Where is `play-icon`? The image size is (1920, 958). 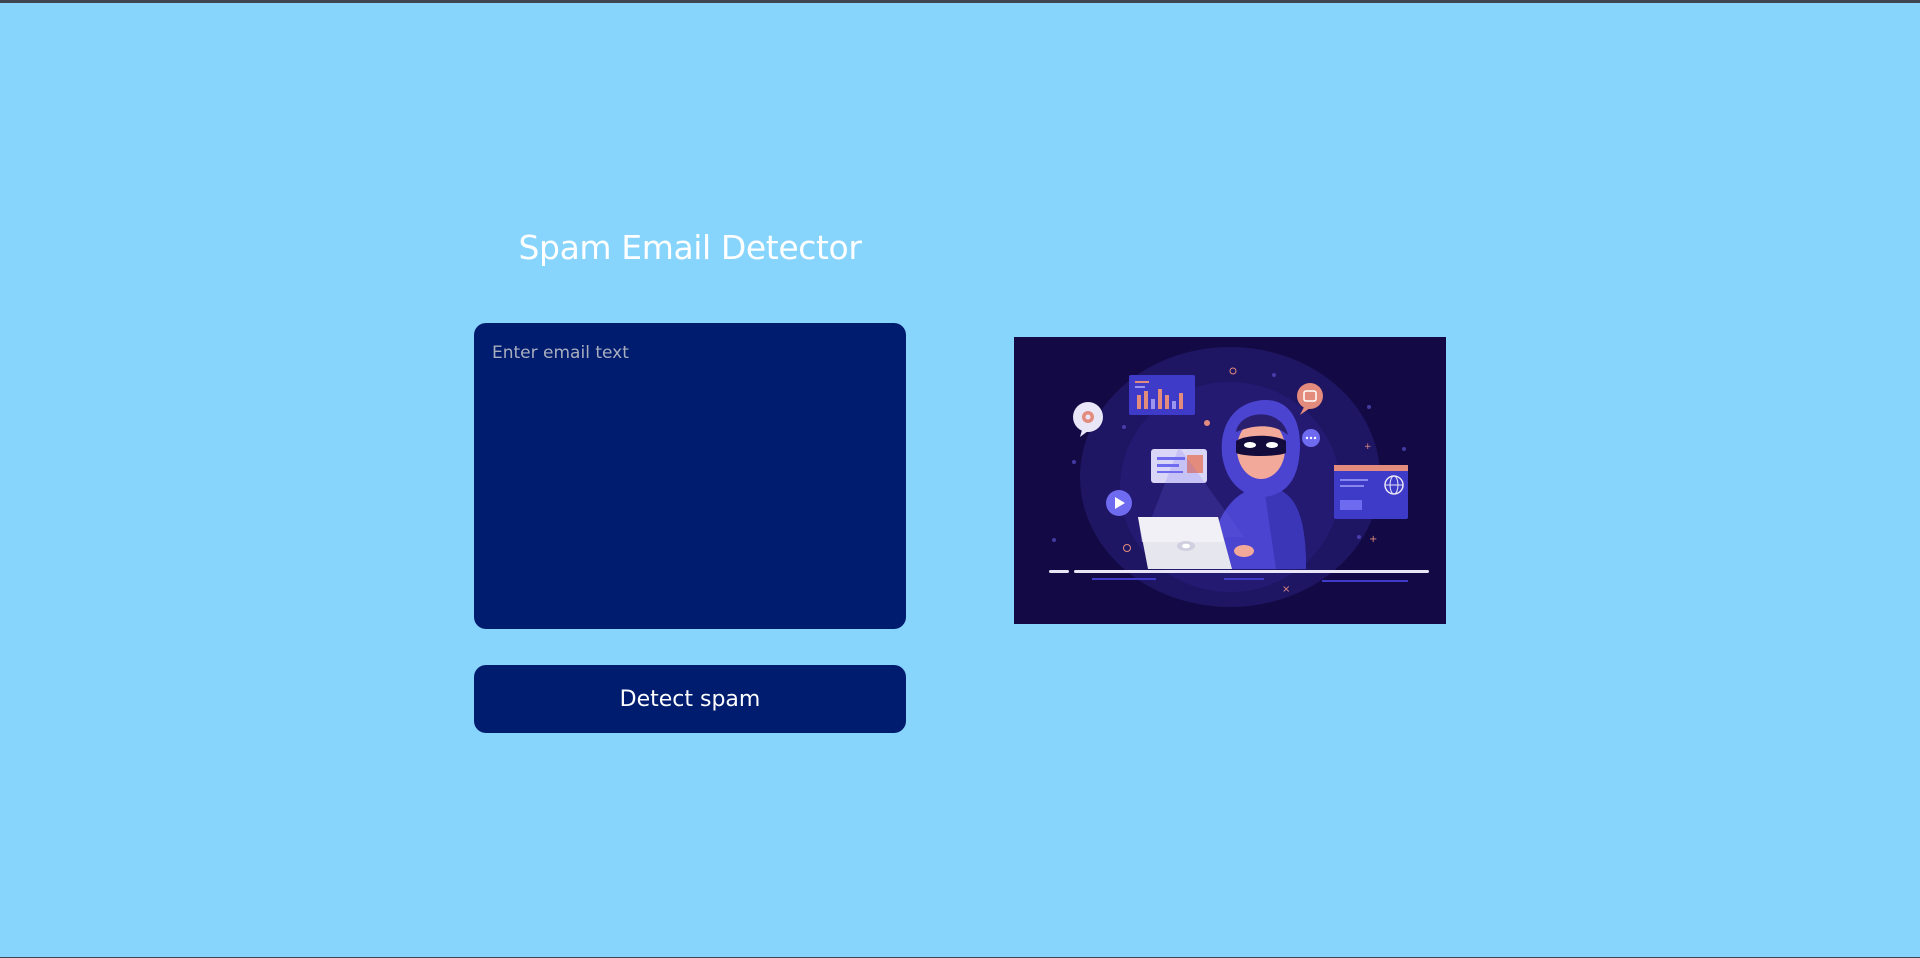
play-icon is located at coordinates (1119, 503).